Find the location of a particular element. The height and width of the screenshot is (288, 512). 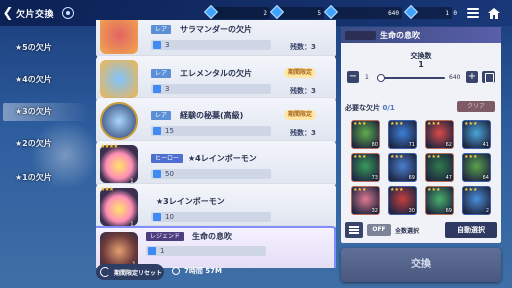

qty-slider is located at coordinates (411, 78).